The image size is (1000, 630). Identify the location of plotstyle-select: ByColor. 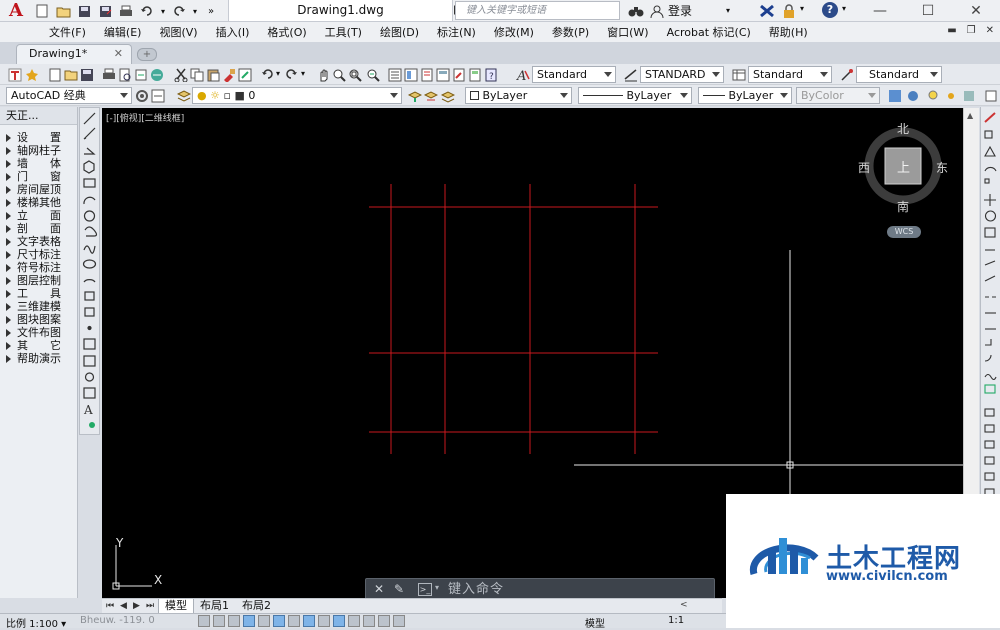
(838, 95).